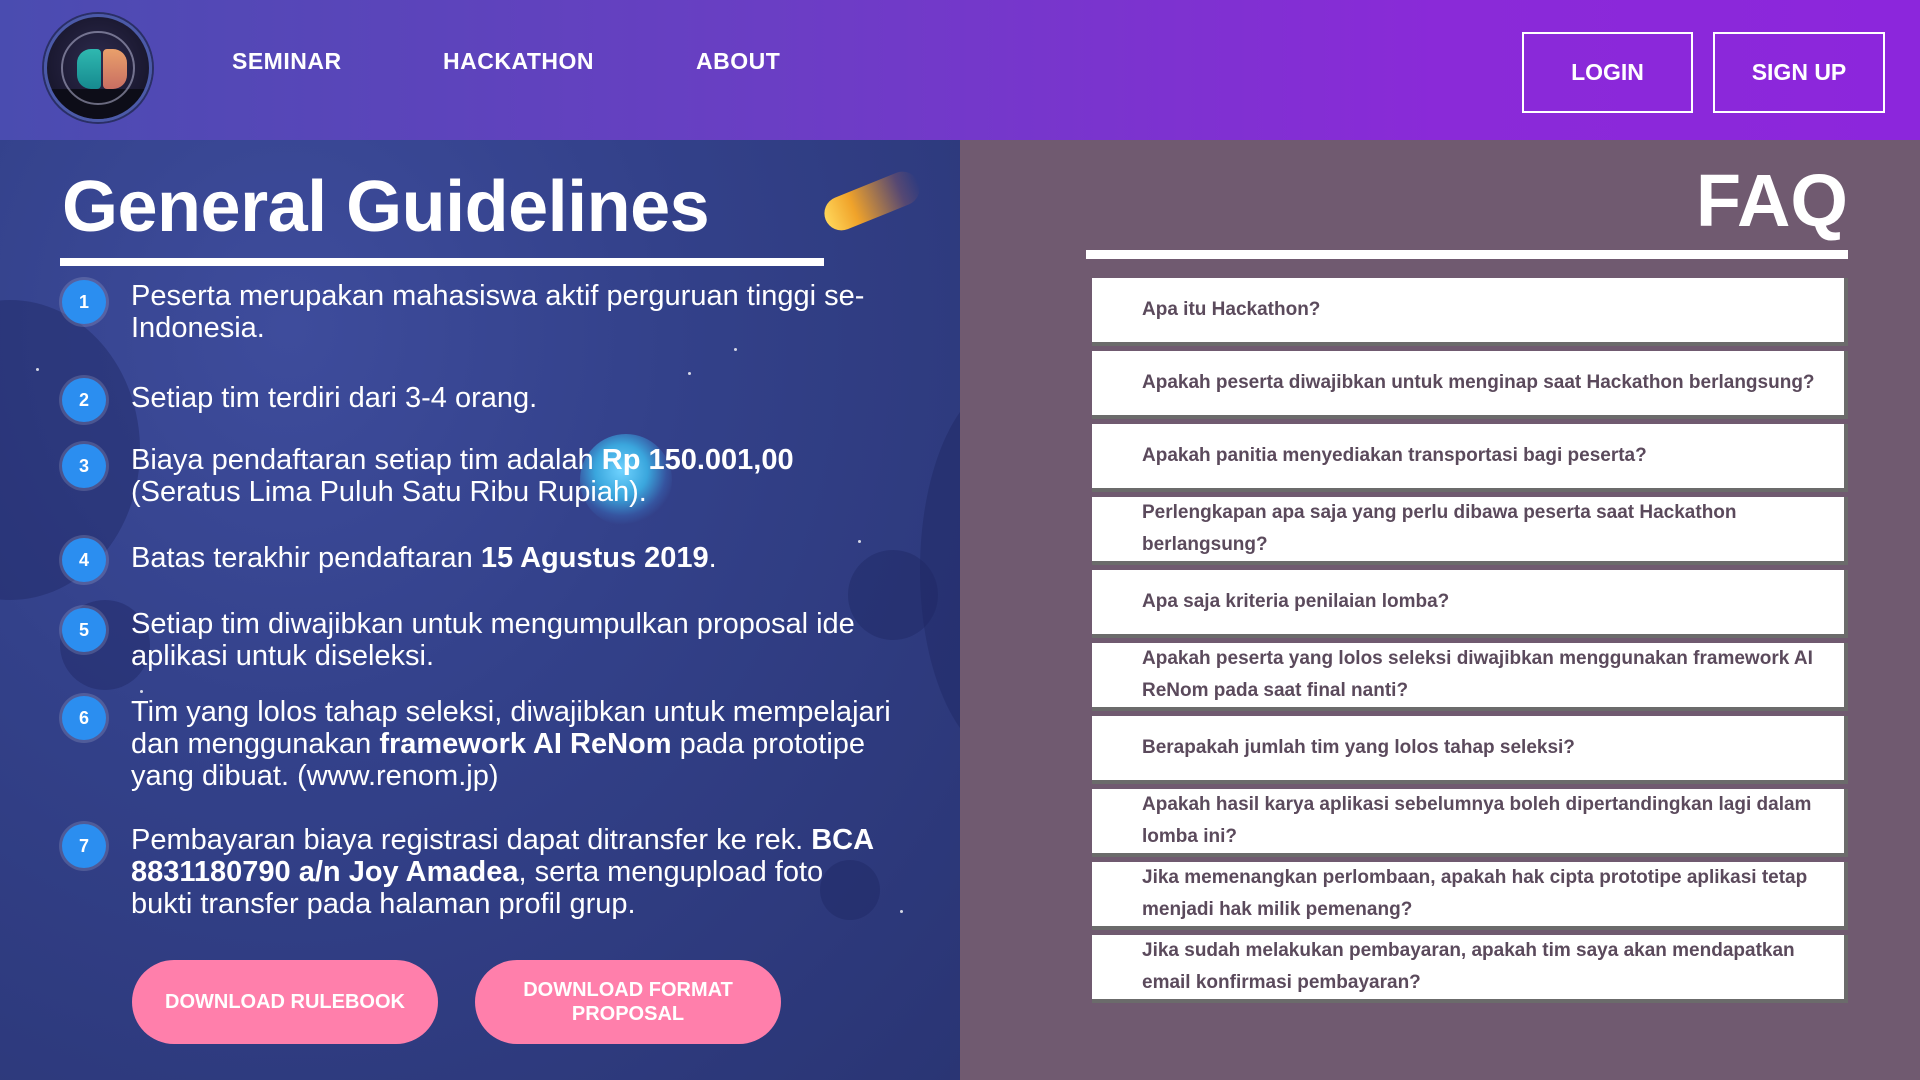 This screenshot has width=1920, height=1080. Describe the element at coordinates (84, 560) in the screenshot. I see `guideline-number: 4` at that location.